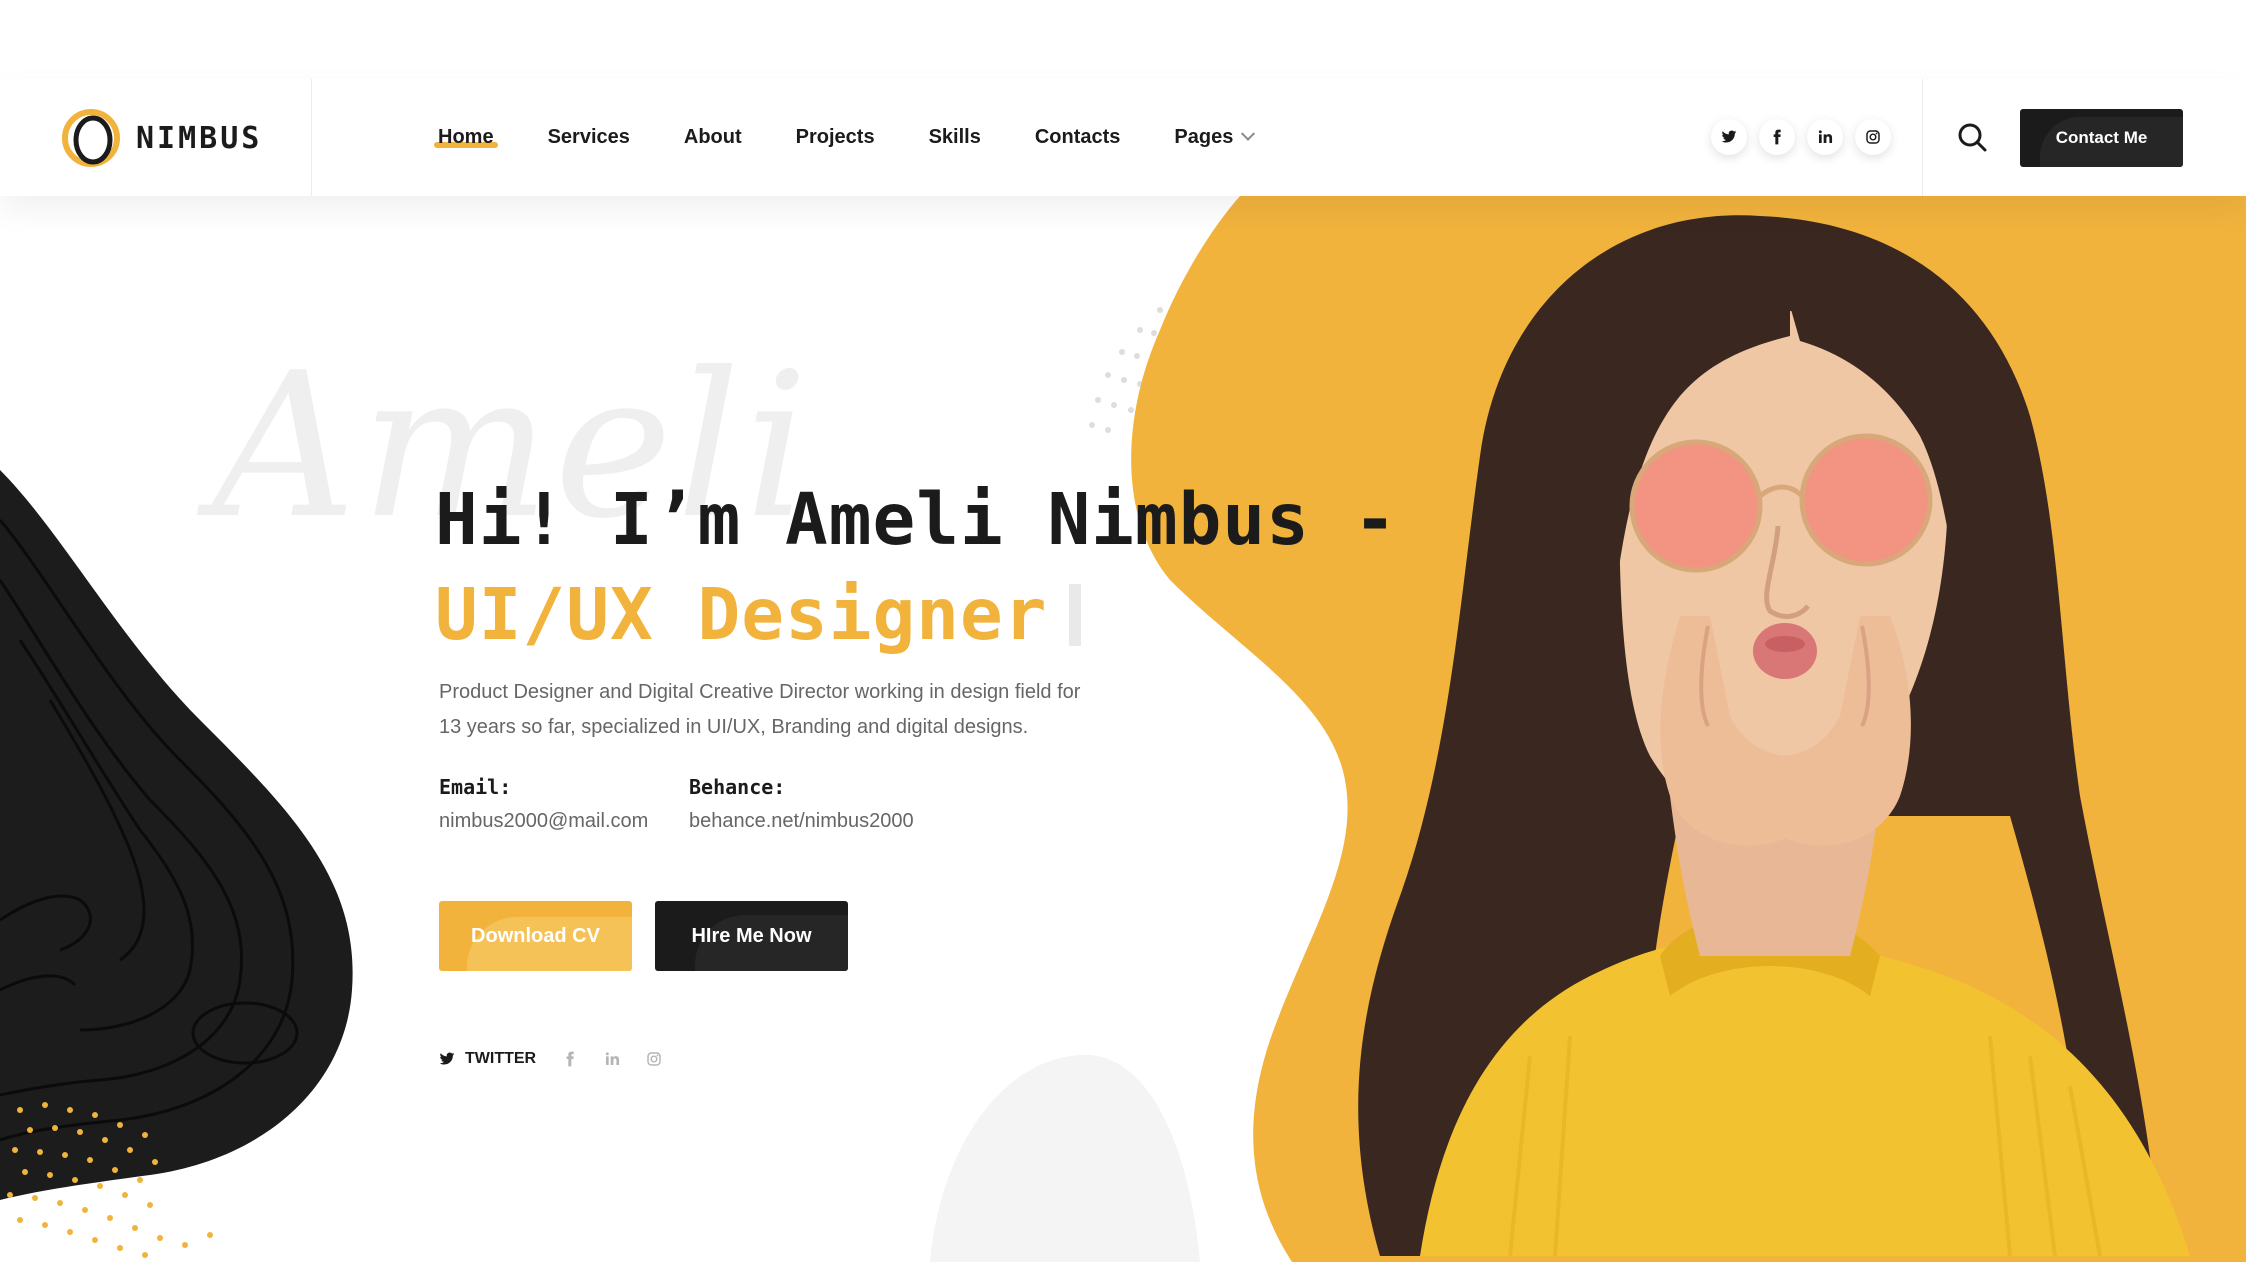 This screenshot has width=2246, height=1262. What do you see at coordinates (955, 137) in the screenshot?
I see `nav-item-skills: Skills` at bounding box center [955, 137].